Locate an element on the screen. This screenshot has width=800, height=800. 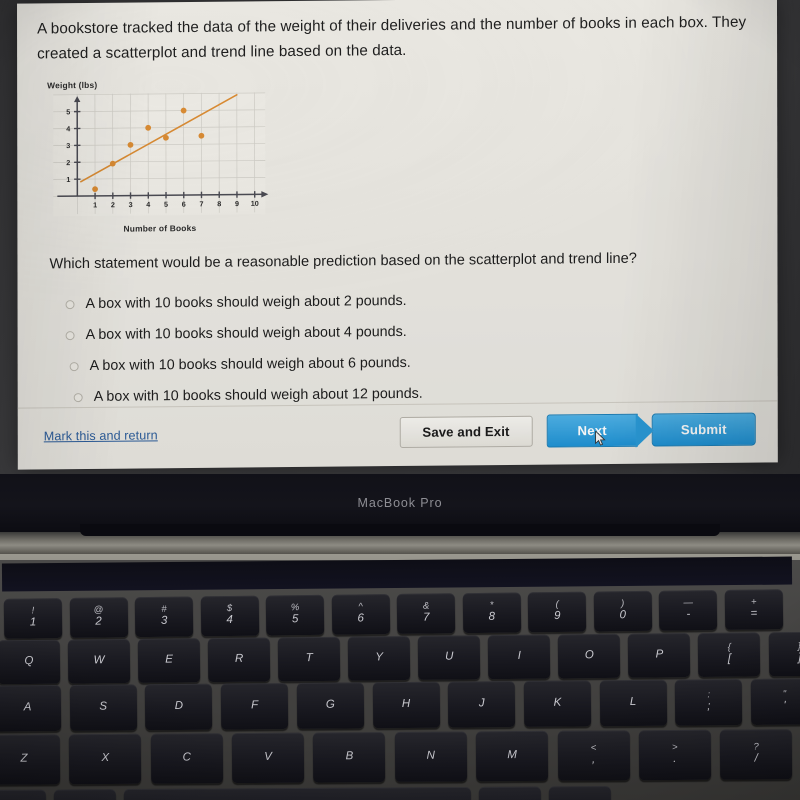
keyboard-modifier-row: ⌥ ⌘ ⌘ ⌥ is located at coordinates (306, 793).